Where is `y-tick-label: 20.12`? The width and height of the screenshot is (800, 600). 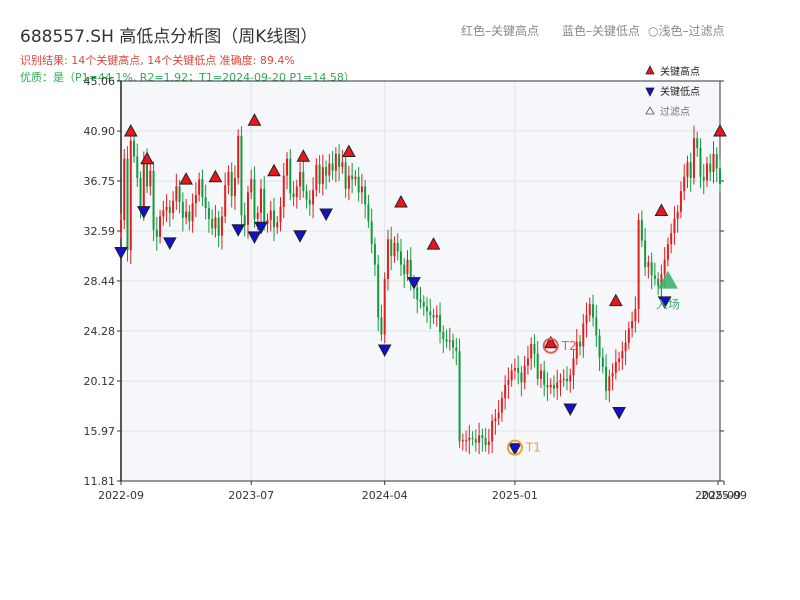 y-tick-label: 20.12 is located at coordinates (100, 381).